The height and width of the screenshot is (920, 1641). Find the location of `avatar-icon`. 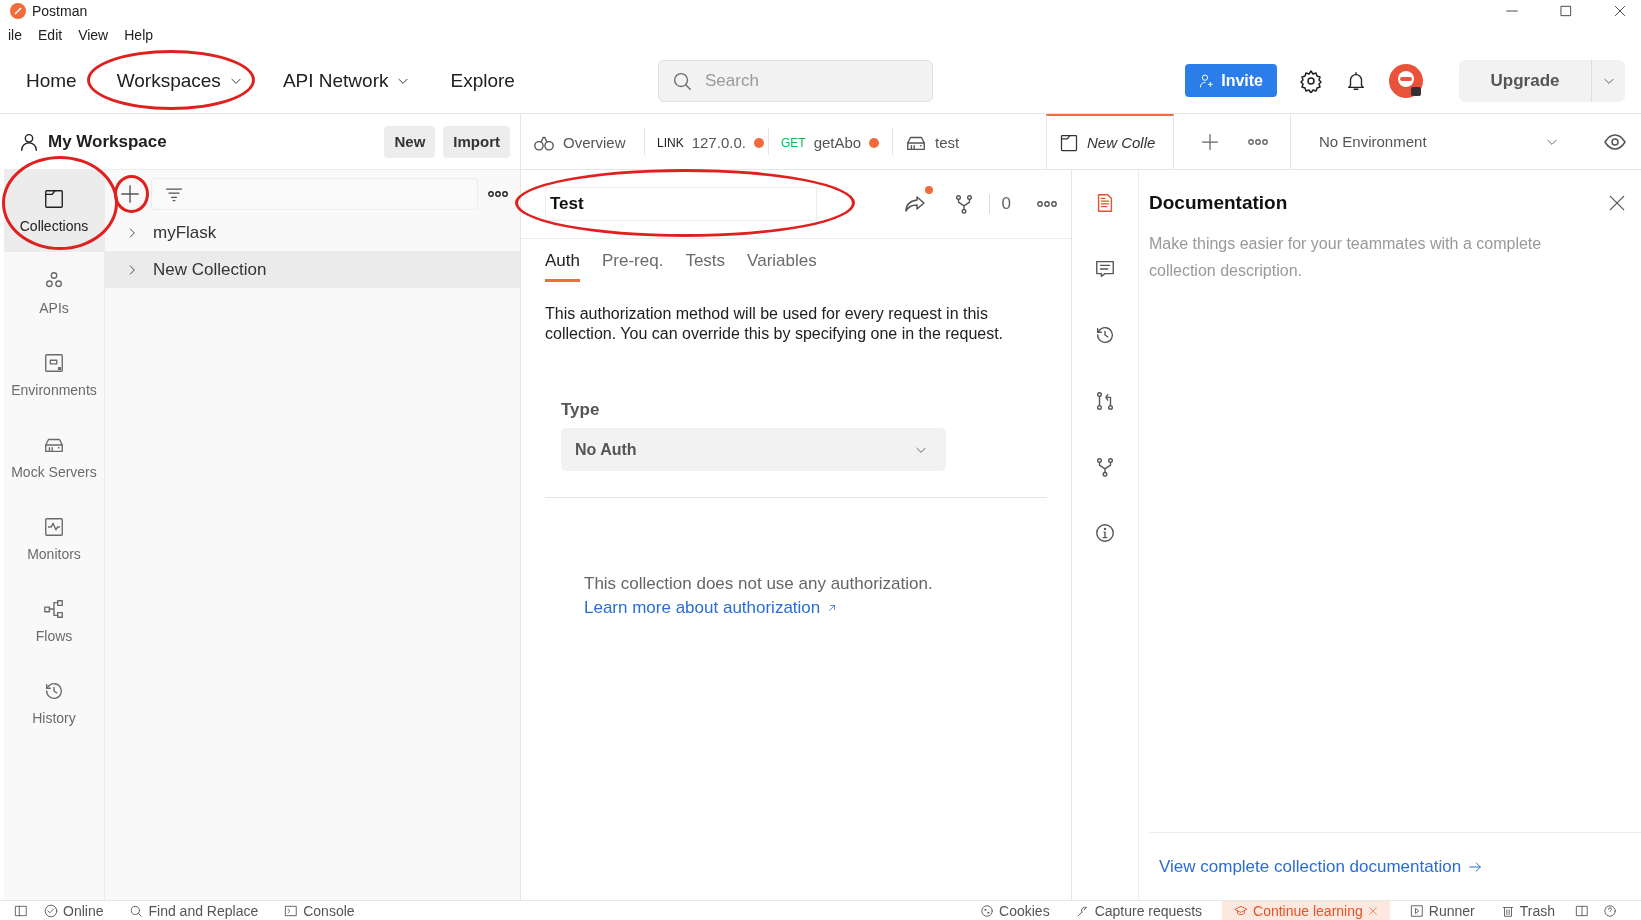

avatar-icon is located at coordinates (1406, 80).